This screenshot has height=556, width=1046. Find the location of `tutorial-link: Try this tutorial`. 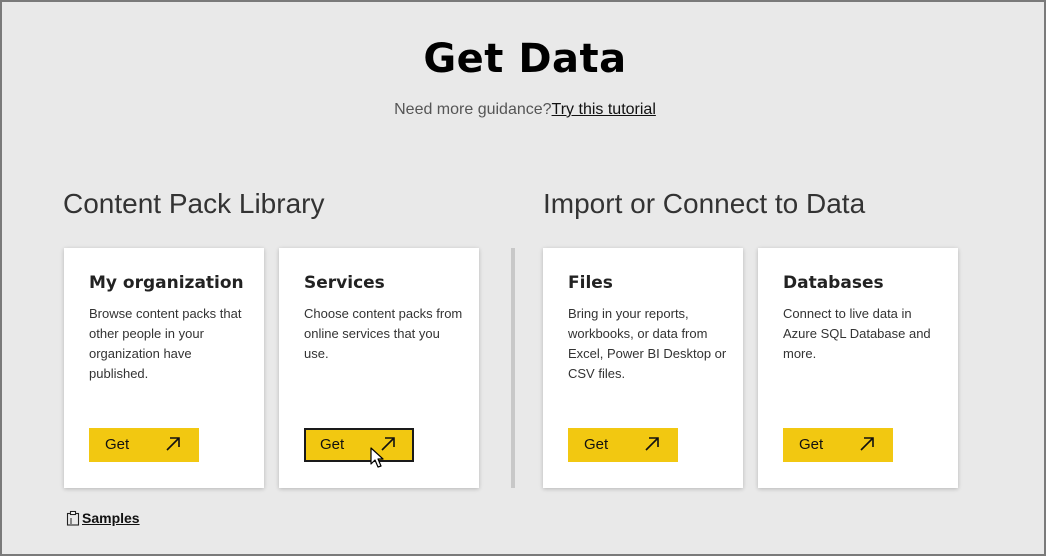

tutorial-link: Try this tutorial is located at coordinates (604, 109).